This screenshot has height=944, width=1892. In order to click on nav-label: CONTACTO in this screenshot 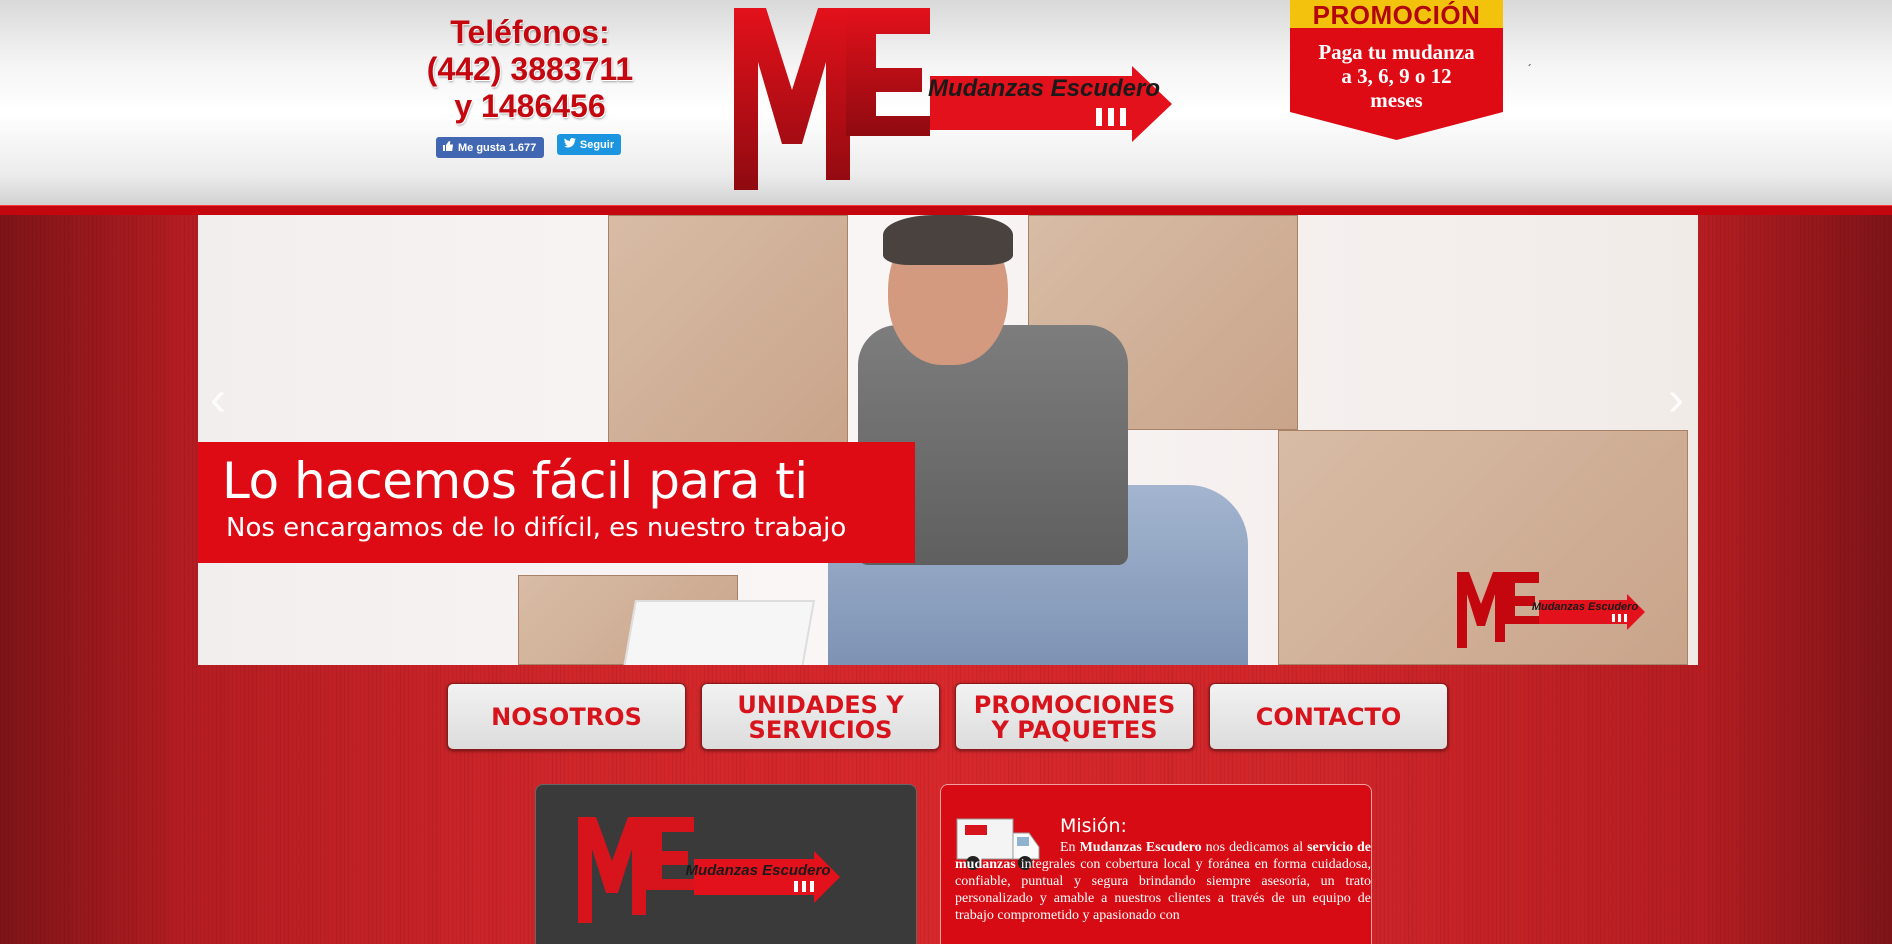, I will do `click(1328, 717)`.